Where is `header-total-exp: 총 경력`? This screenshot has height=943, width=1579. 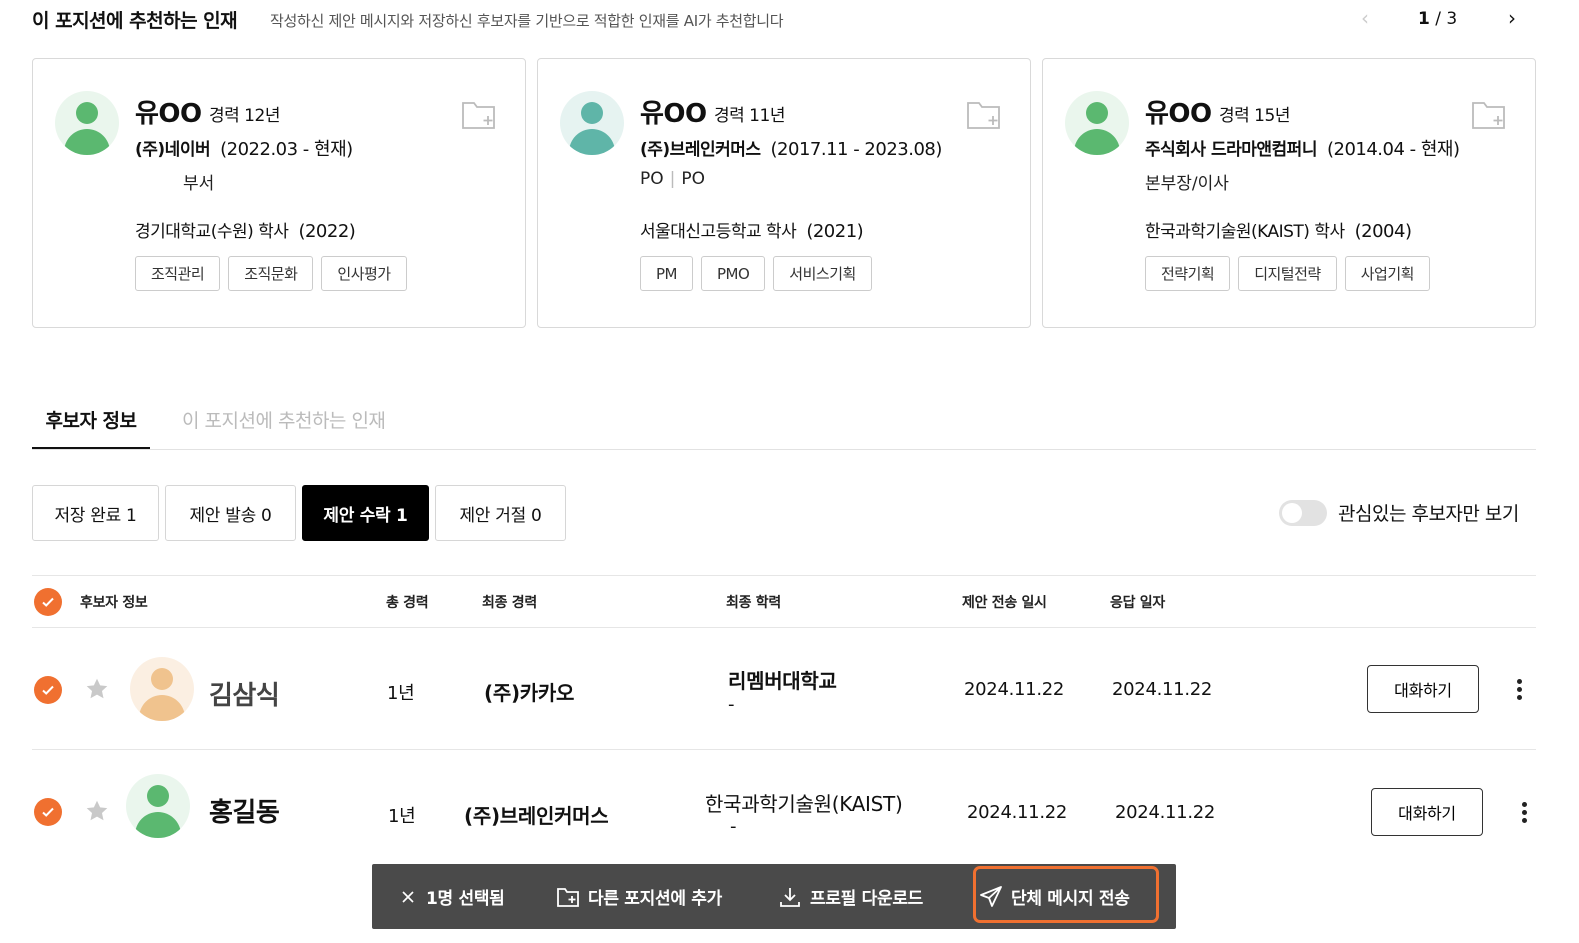 header-total-exp: 총 경력 is located at coordinates (407, 603).